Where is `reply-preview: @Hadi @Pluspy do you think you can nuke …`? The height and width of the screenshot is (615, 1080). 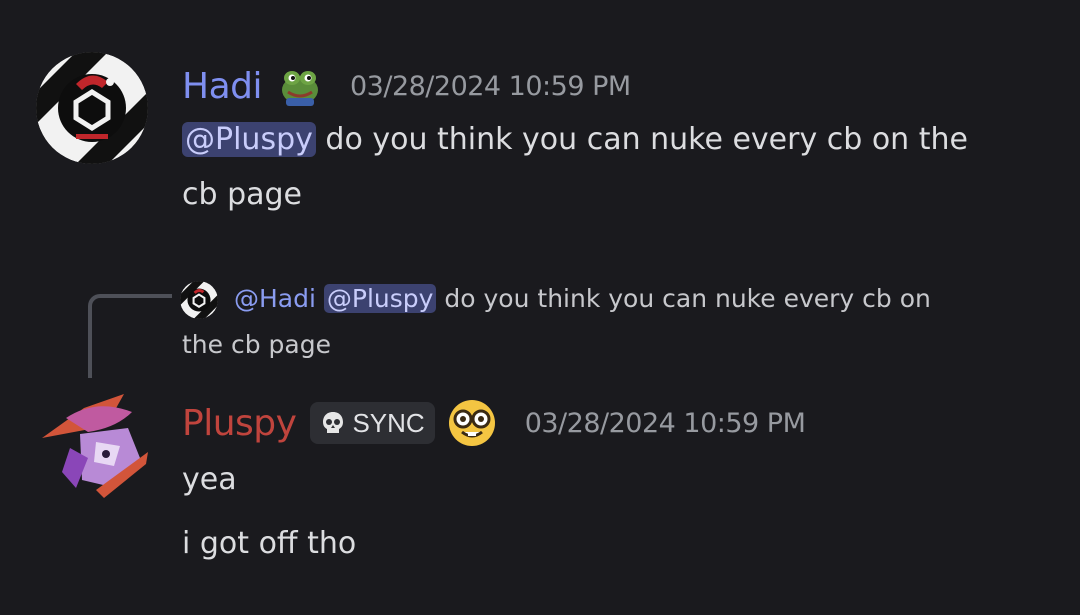
reply-preview: @Hadi @Pluspy do you think you can nuke … is located at coordinates (582, 299).